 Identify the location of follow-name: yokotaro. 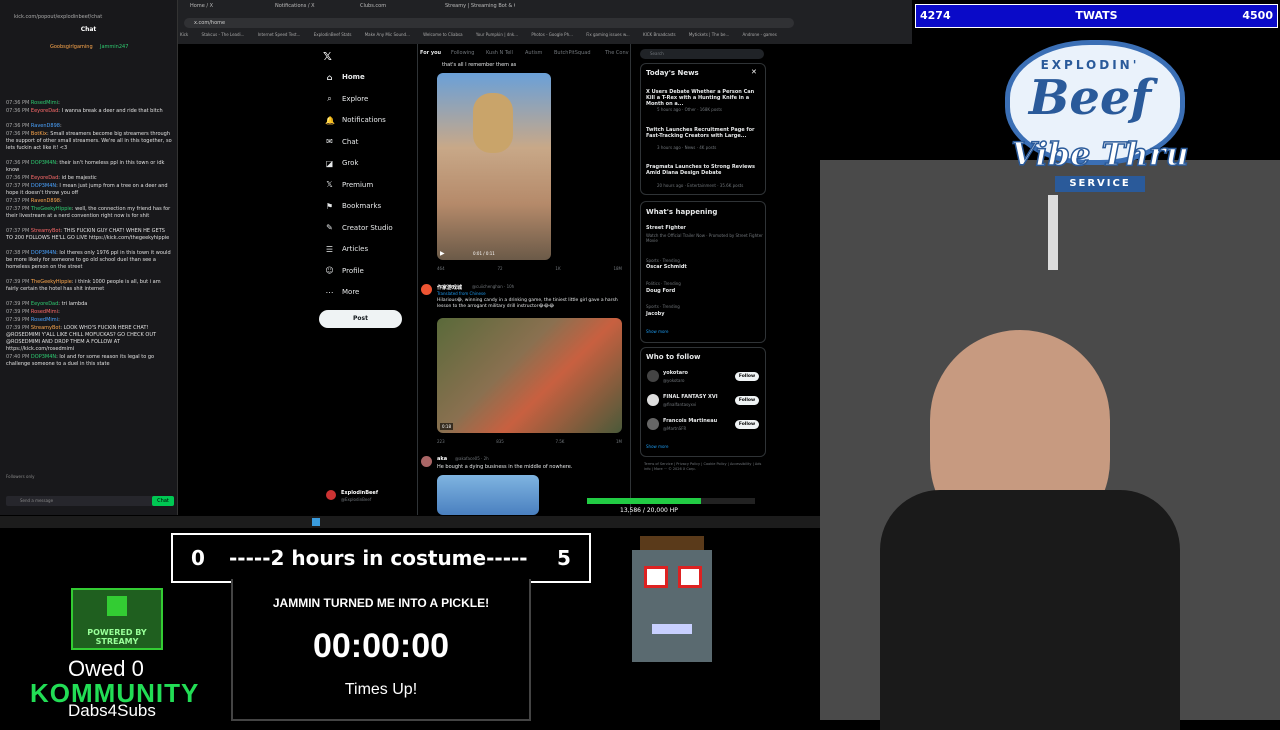
(698, 373).